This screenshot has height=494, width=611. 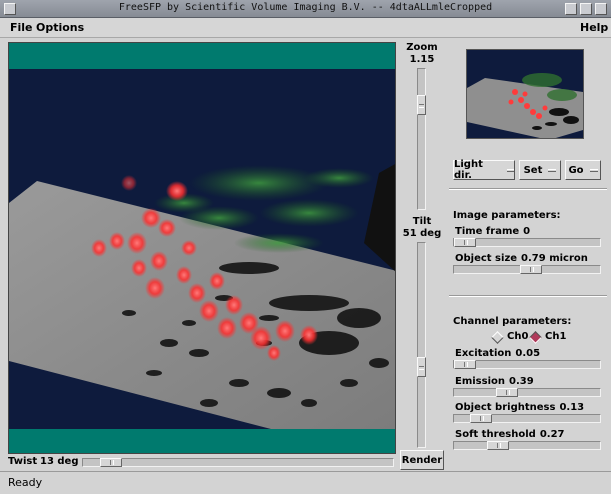 I want to click on close-icon, so click(x=601, y=9).